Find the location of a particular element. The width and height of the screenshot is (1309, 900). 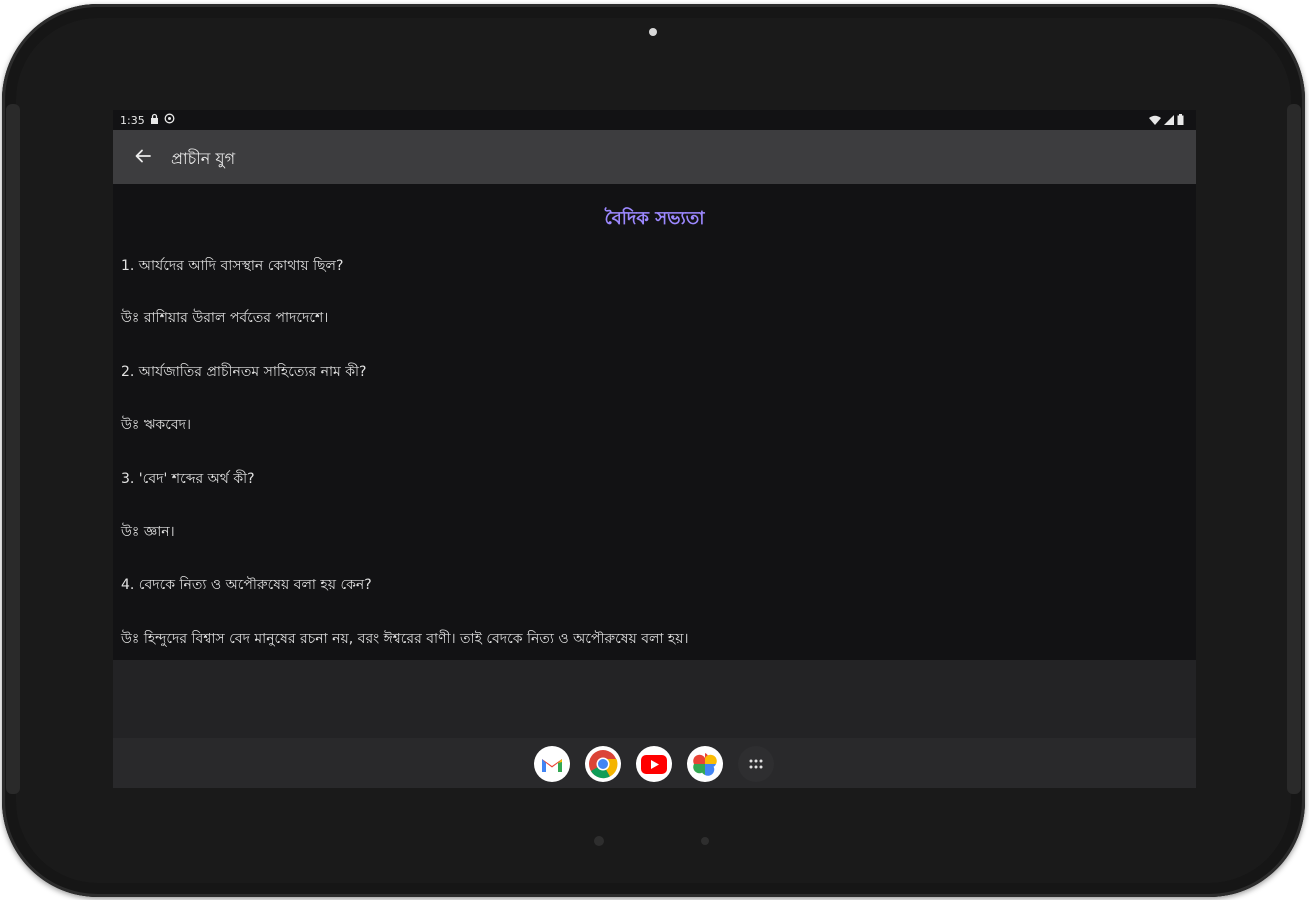

answer-1: উঃ রাশিয়ার উরাল পর্বতের পাদদেশে। is located at coordinates (225, 318).